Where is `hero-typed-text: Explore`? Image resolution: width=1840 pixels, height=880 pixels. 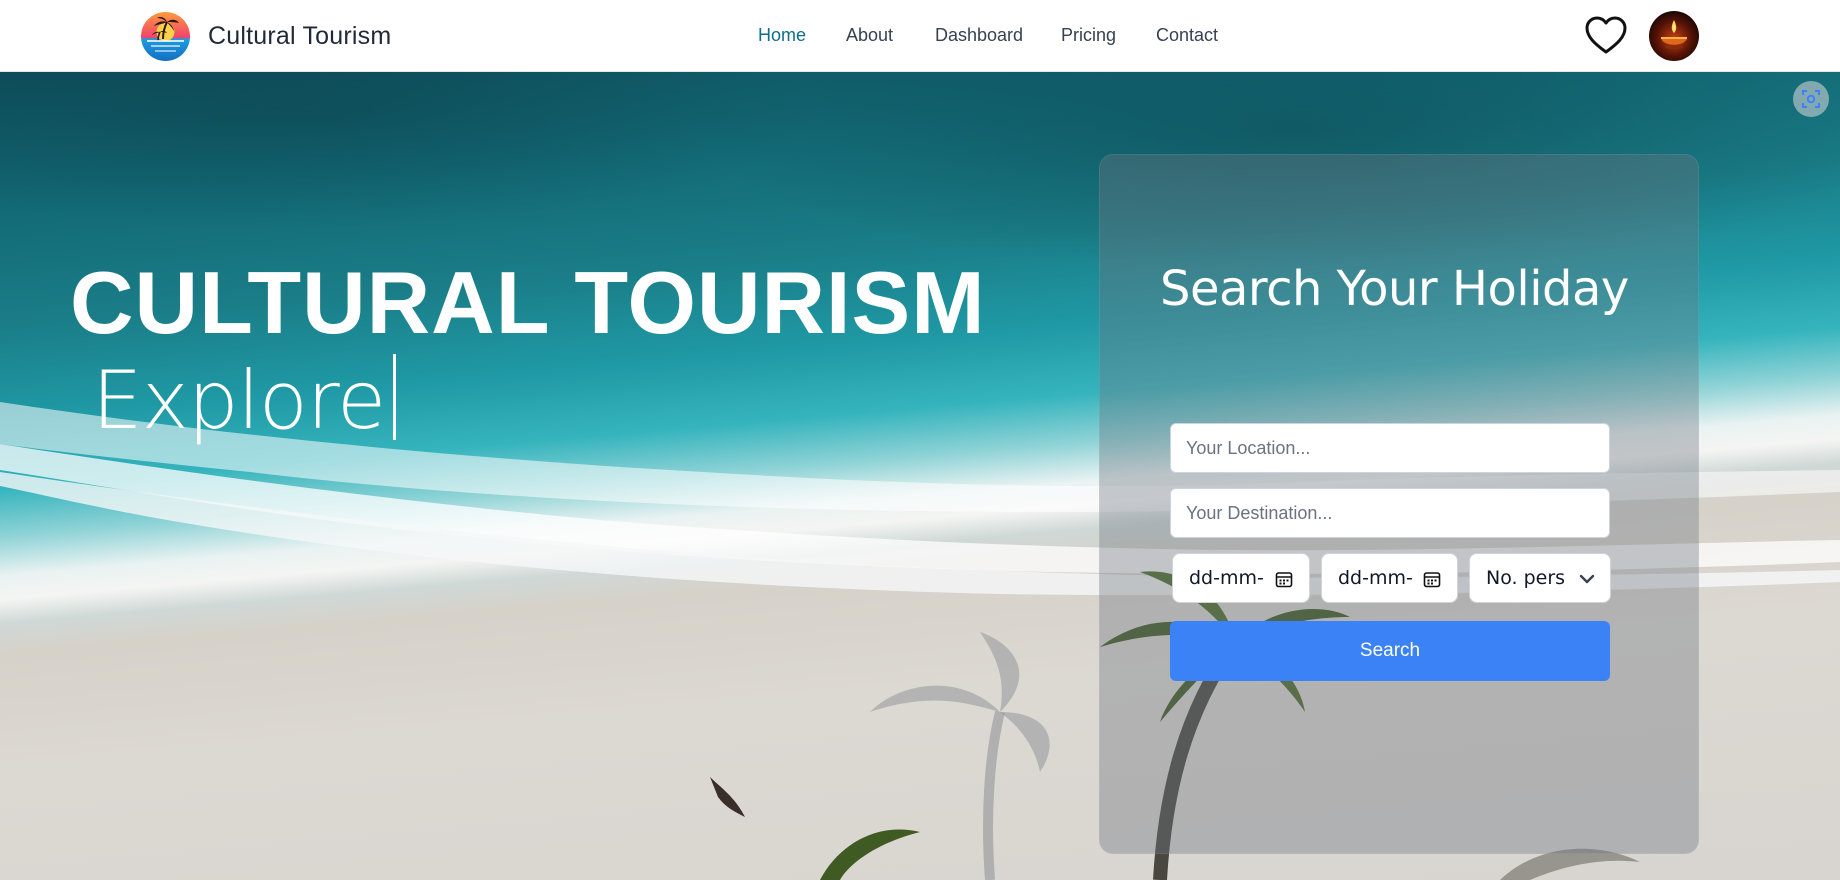
hero-typed-text: Explore is located at coordinates (244, 400).